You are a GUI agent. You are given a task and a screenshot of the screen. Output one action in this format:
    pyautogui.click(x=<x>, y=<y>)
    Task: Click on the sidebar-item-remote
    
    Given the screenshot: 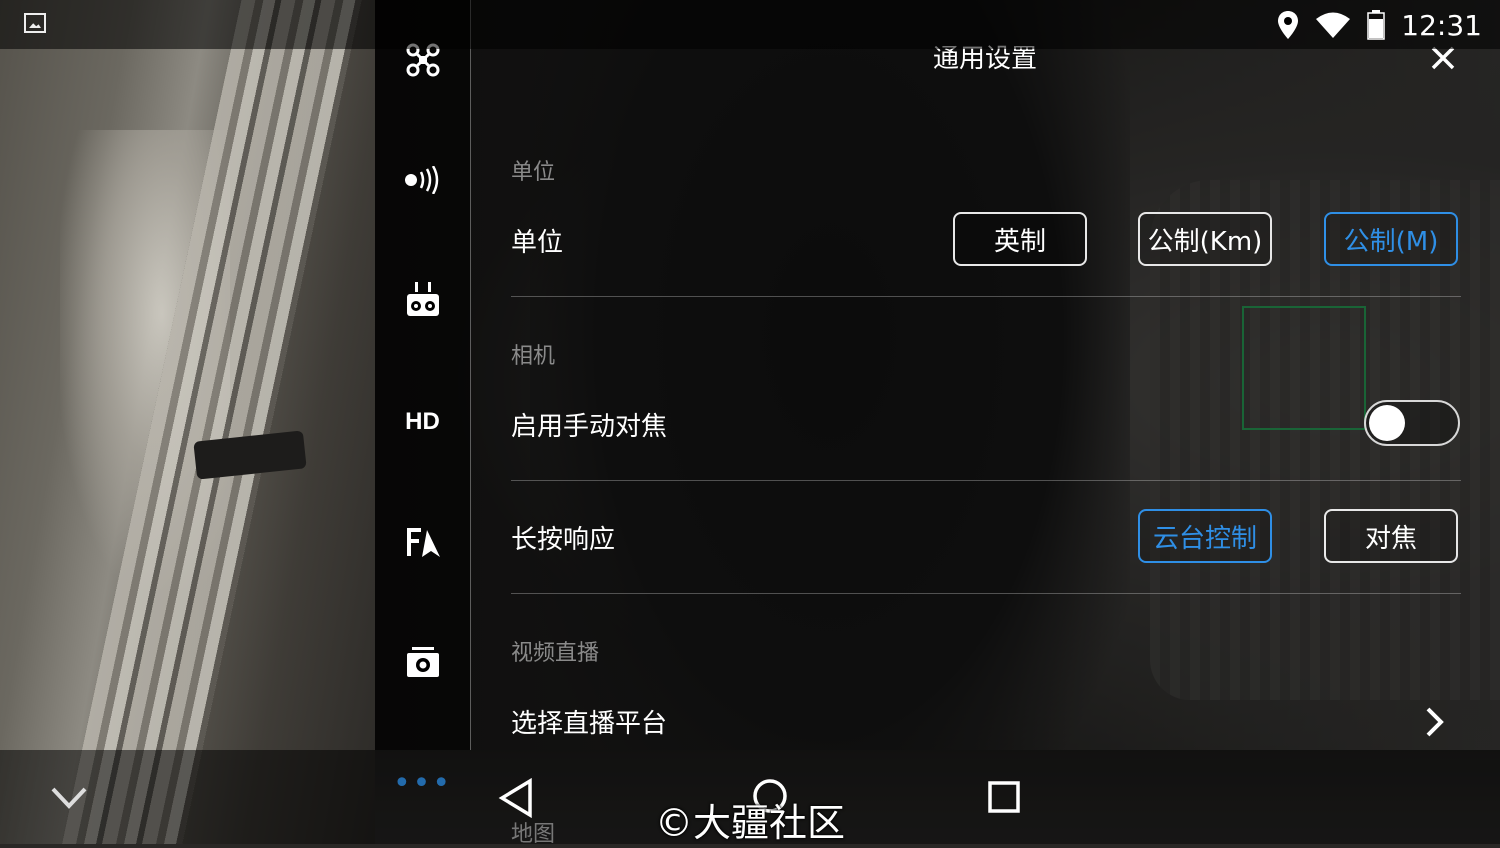 What is the action you would take?
    pyautogui.click(x=422, y=300)
    